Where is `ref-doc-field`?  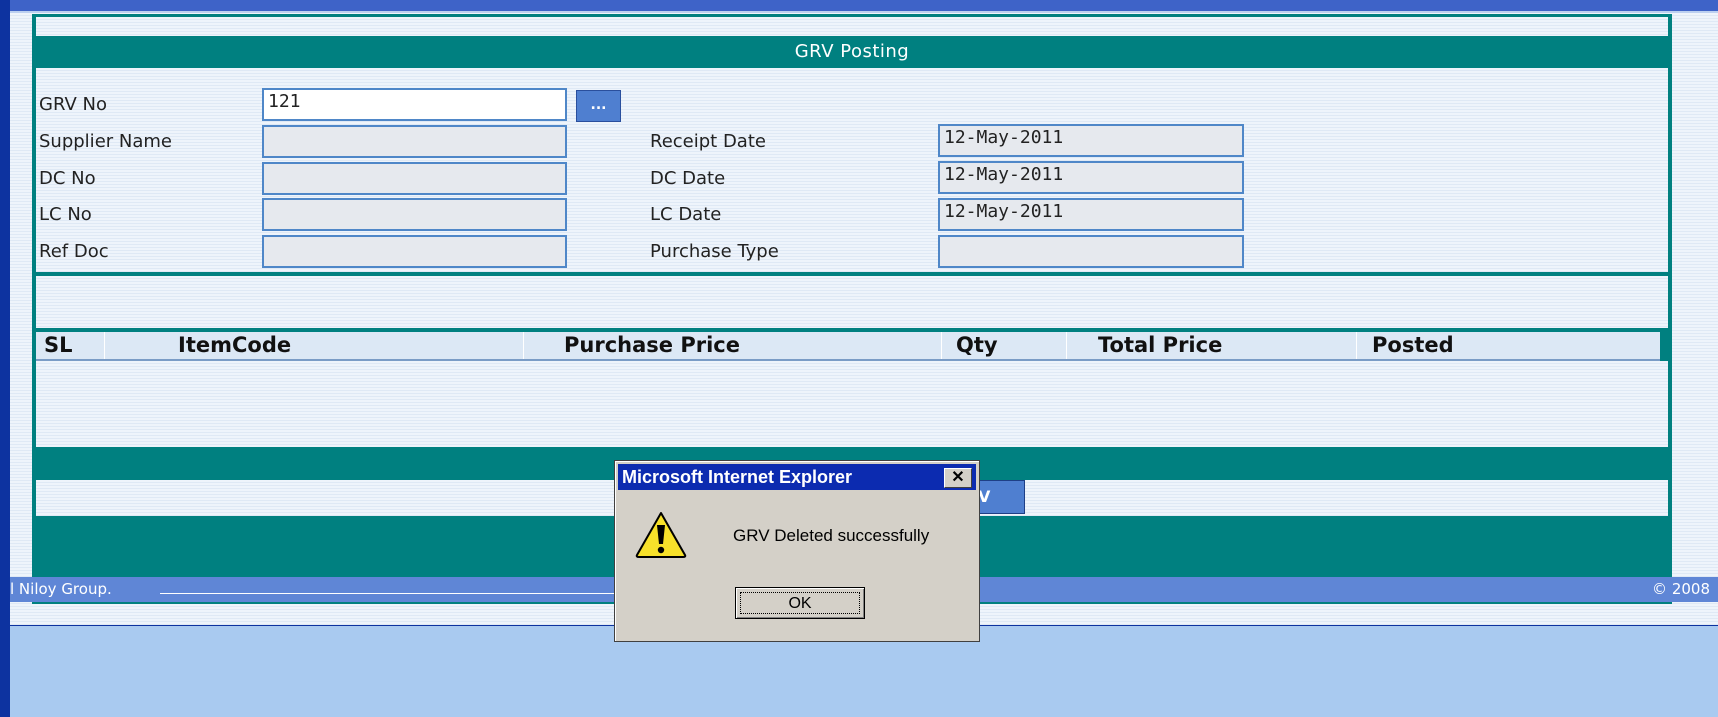 ref-doc-field is located at coordinates (414, 251).